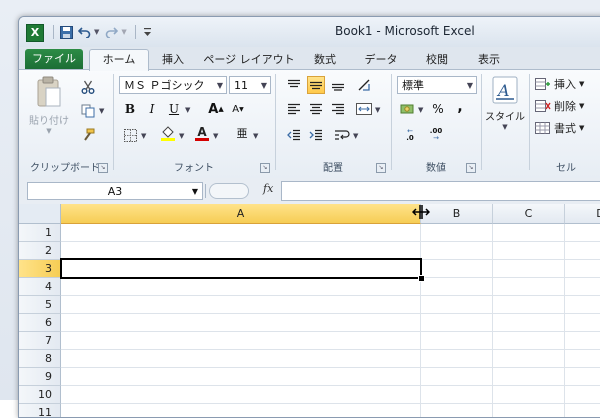 The width and height of the screenshot is (600, 418). I want to click on svg-text: A, so click(503, 90).